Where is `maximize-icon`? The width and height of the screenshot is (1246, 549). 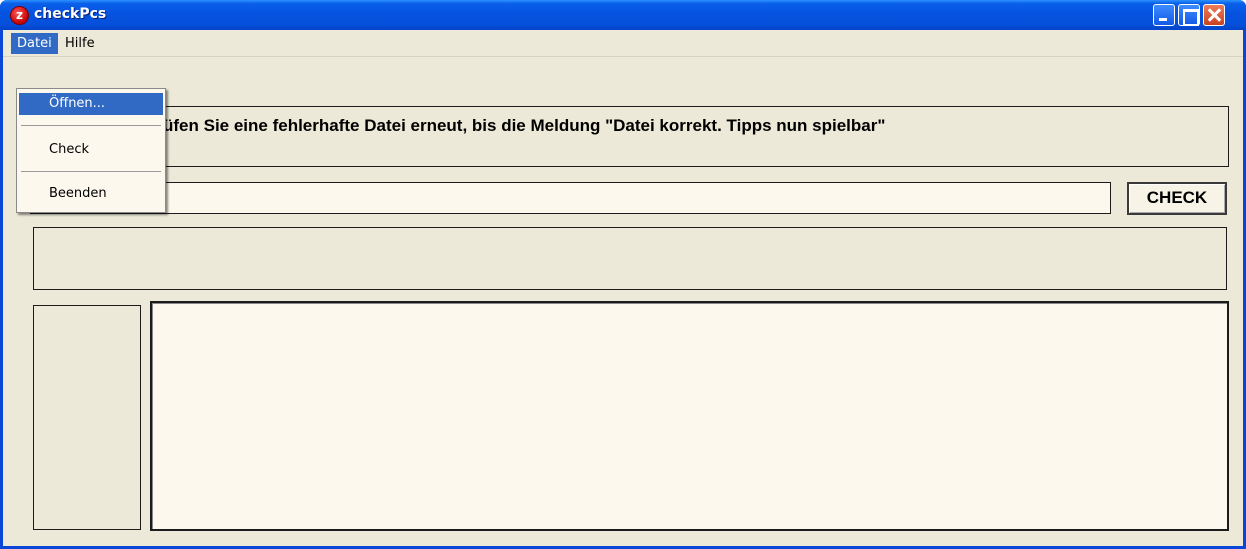
maximize-icon is located at coordinates (1189, 15).